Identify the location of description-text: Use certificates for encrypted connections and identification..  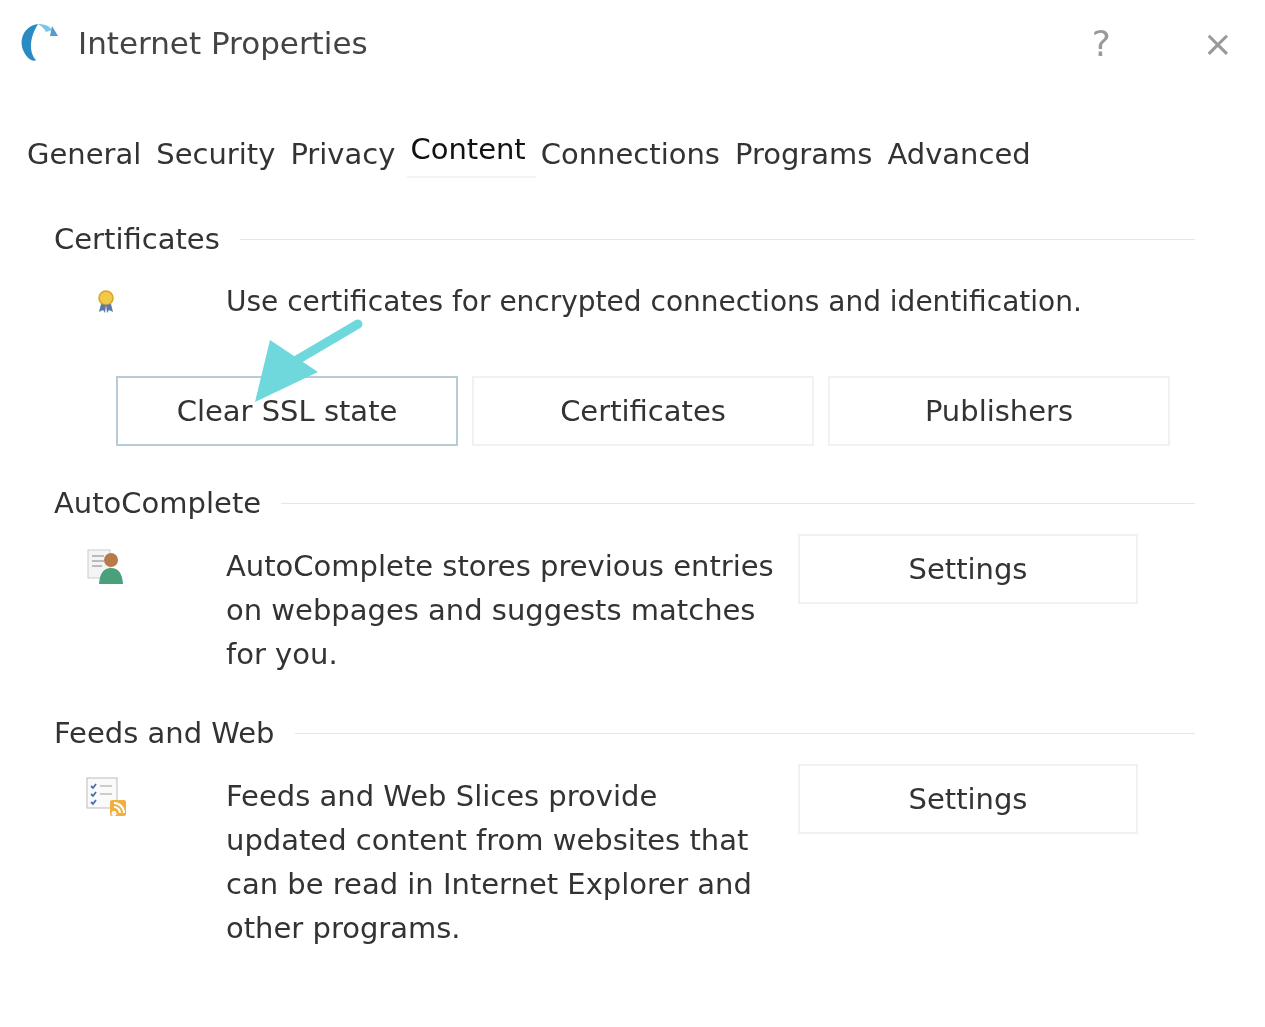
(654, 302).